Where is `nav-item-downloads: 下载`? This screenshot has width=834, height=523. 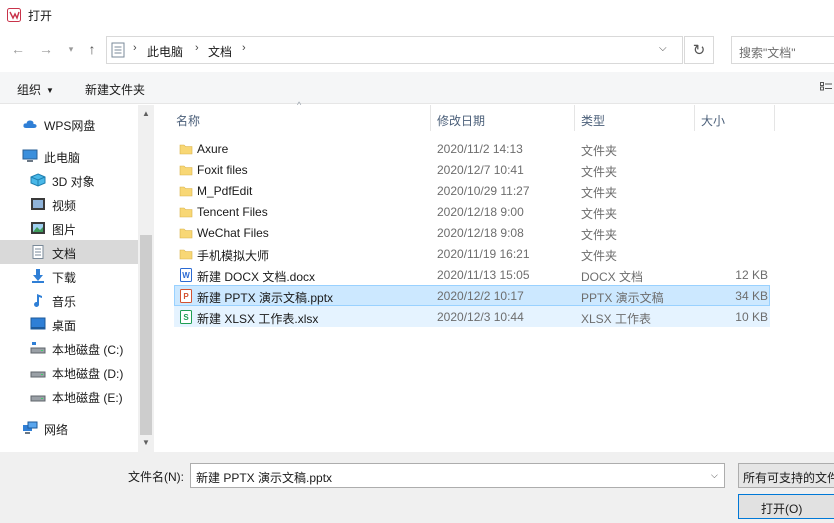 nav-item-downloads: 下载 is located at coordinates (69, 276).